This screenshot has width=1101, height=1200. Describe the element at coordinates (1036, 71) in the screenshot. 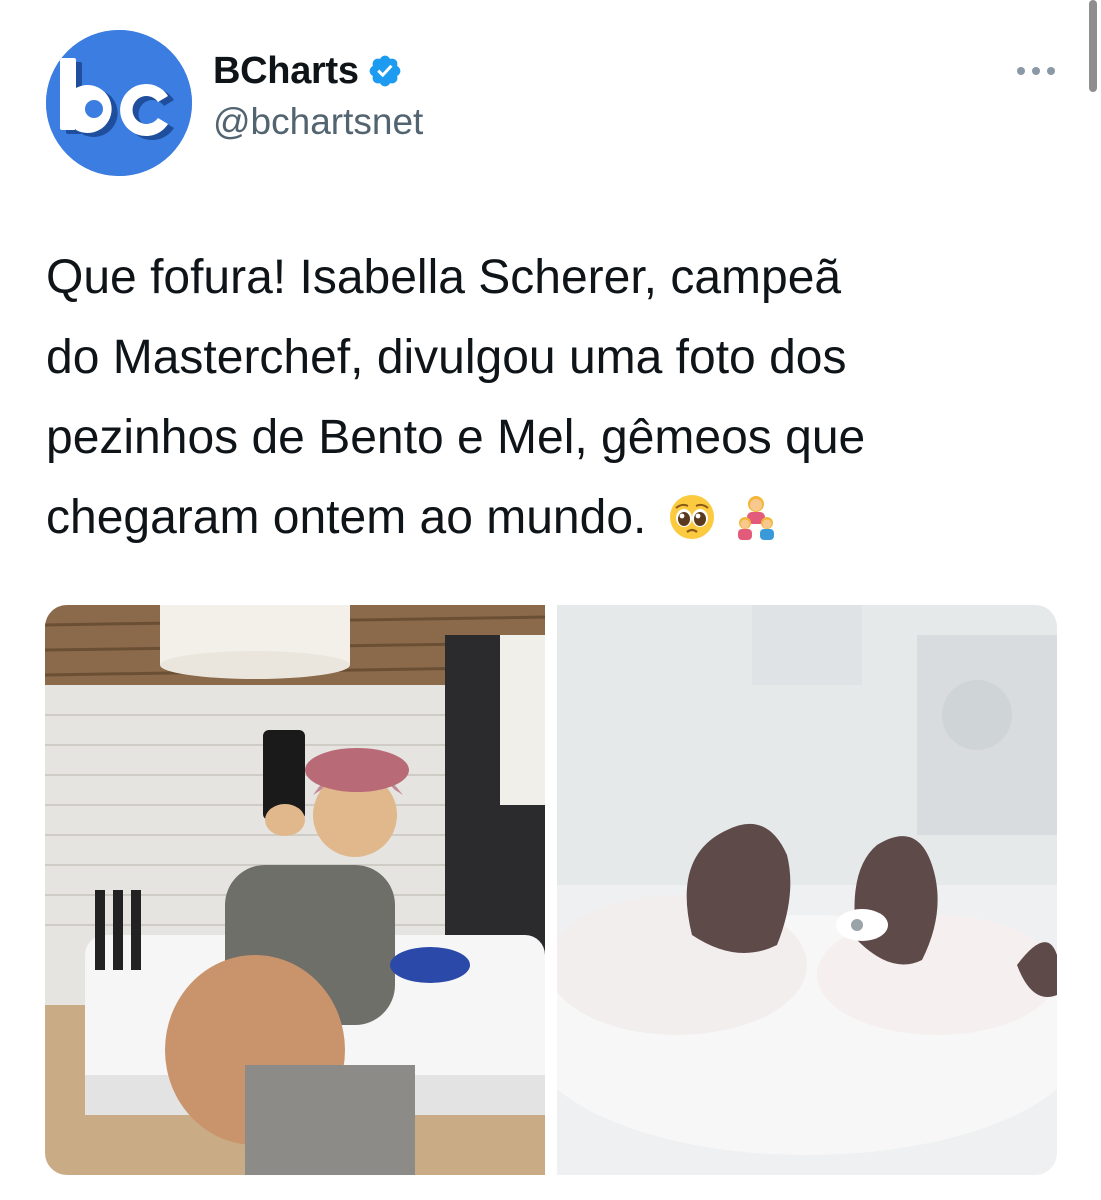

I see `more-options-icon` at that location.